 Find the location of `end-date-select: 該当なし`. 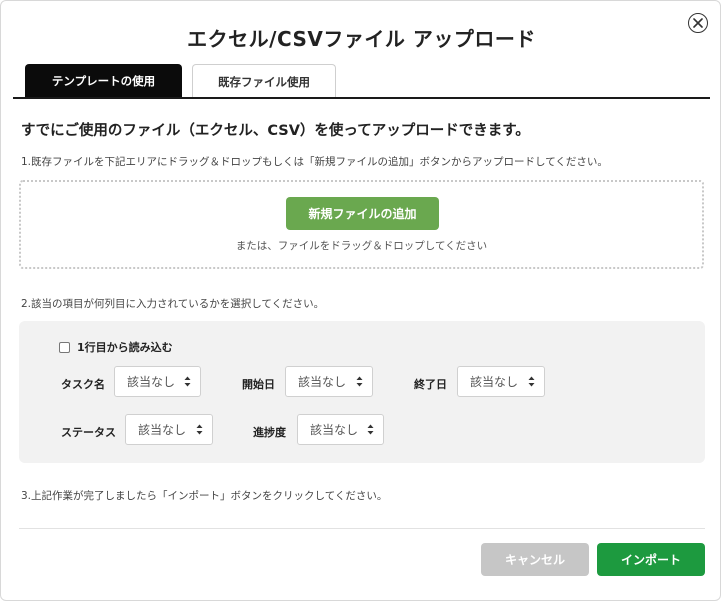

end-date-select: 該当なし is located at coordinates (501, 381).